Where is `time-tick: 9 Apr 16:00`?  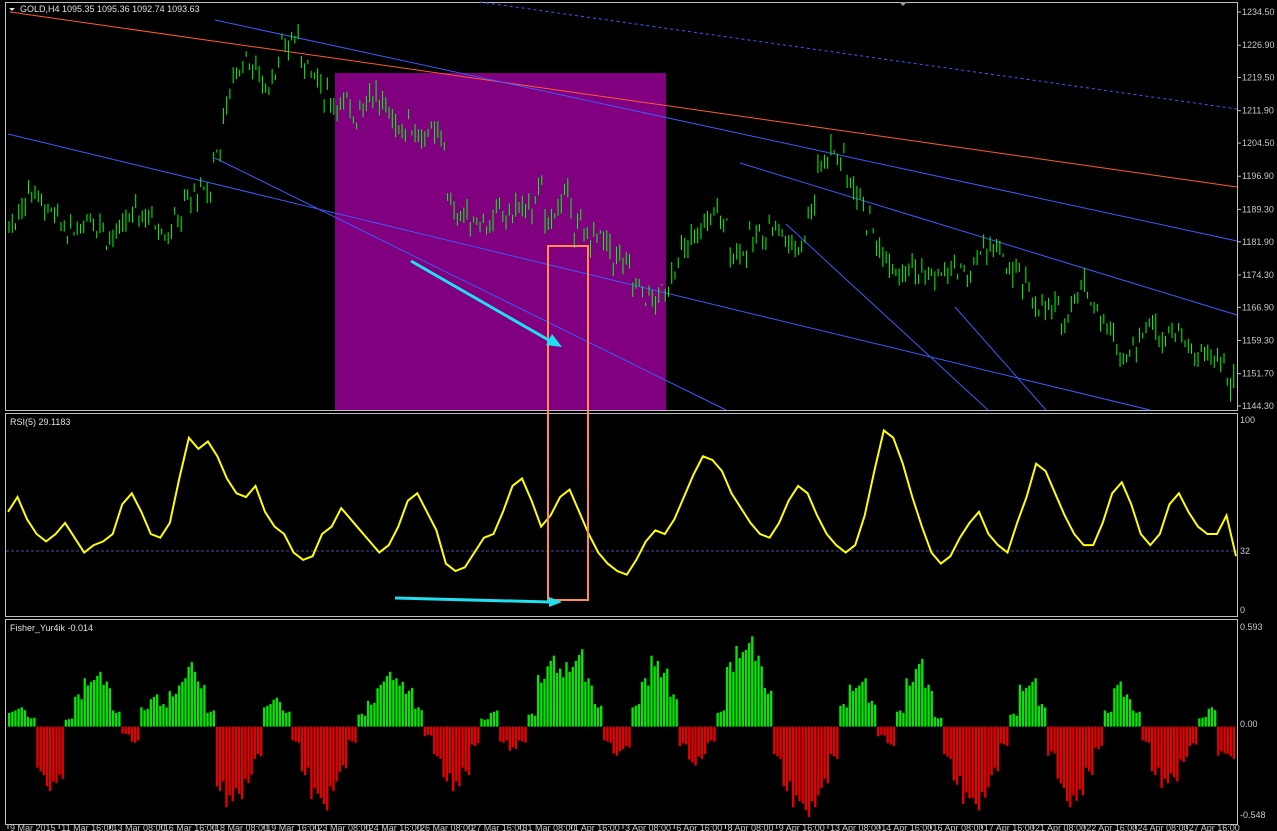 time-tick: 9 Apr 16:00 is located at coordinates (802, 827).